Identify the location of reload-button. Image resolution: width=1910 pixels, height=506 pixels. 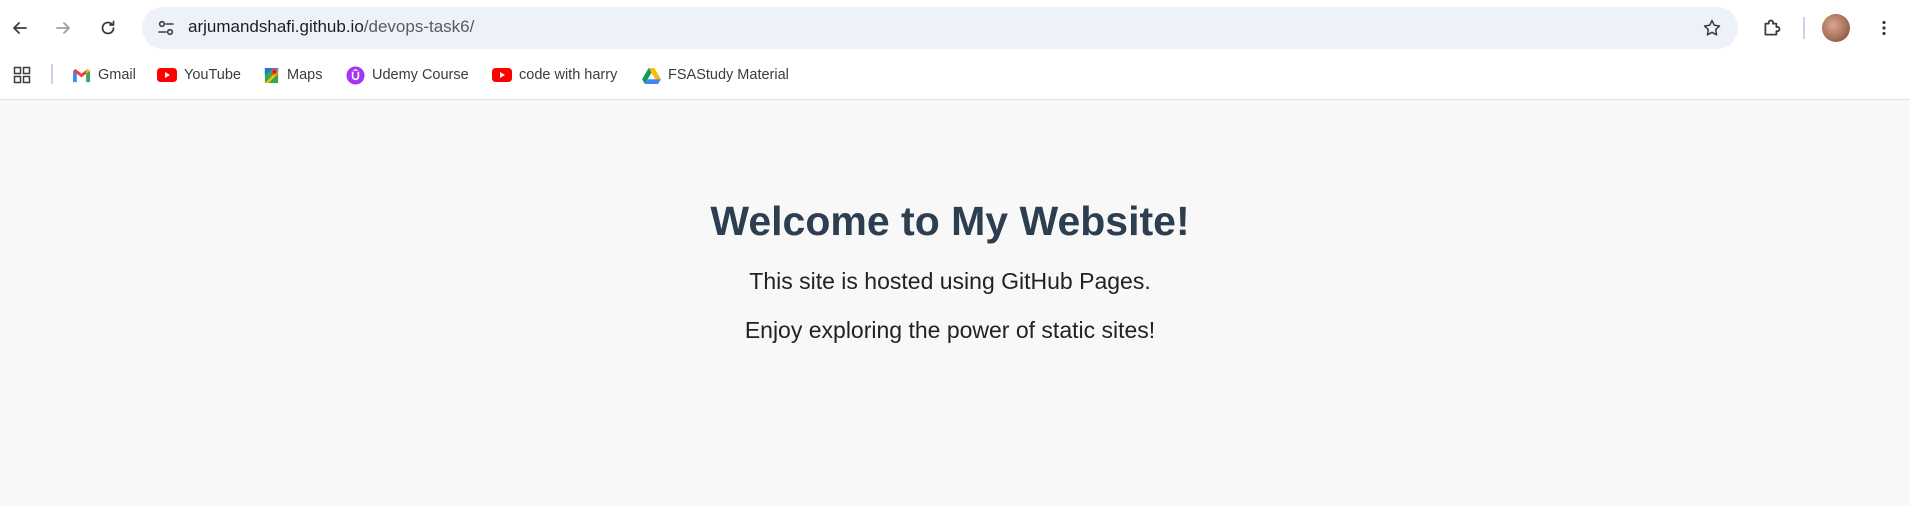
(108, 28).